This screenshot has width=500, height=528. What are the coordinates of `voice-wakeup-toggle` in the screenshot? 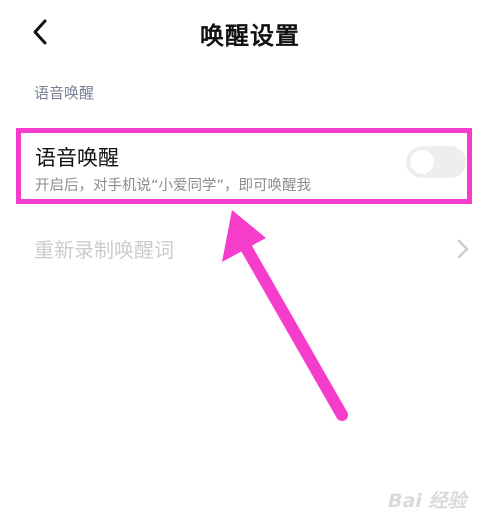 It's located at (436, 162).